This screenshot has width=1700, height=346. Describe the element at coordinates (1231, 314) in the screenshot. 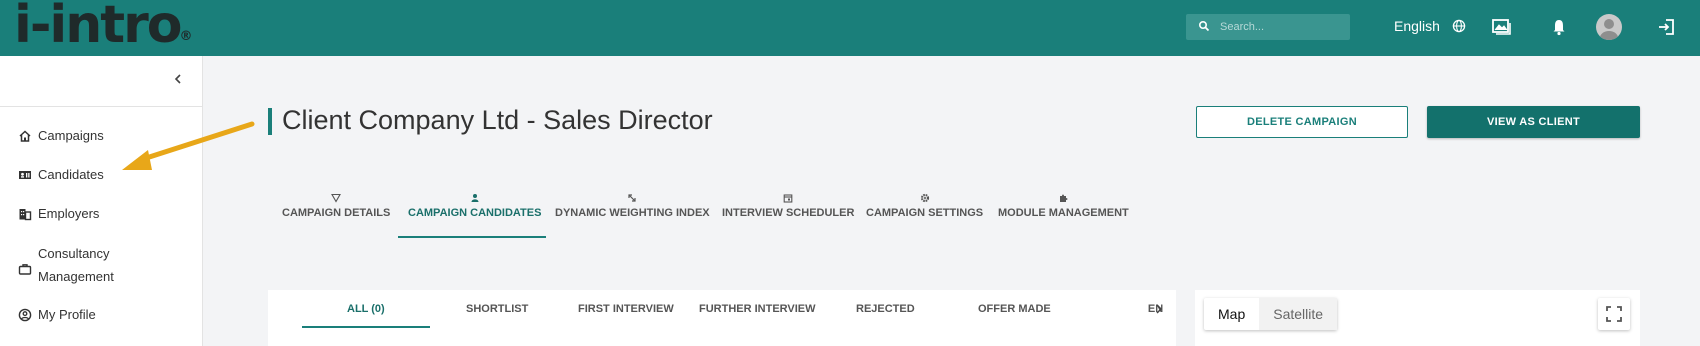

I see `map-button: Map` at that location.